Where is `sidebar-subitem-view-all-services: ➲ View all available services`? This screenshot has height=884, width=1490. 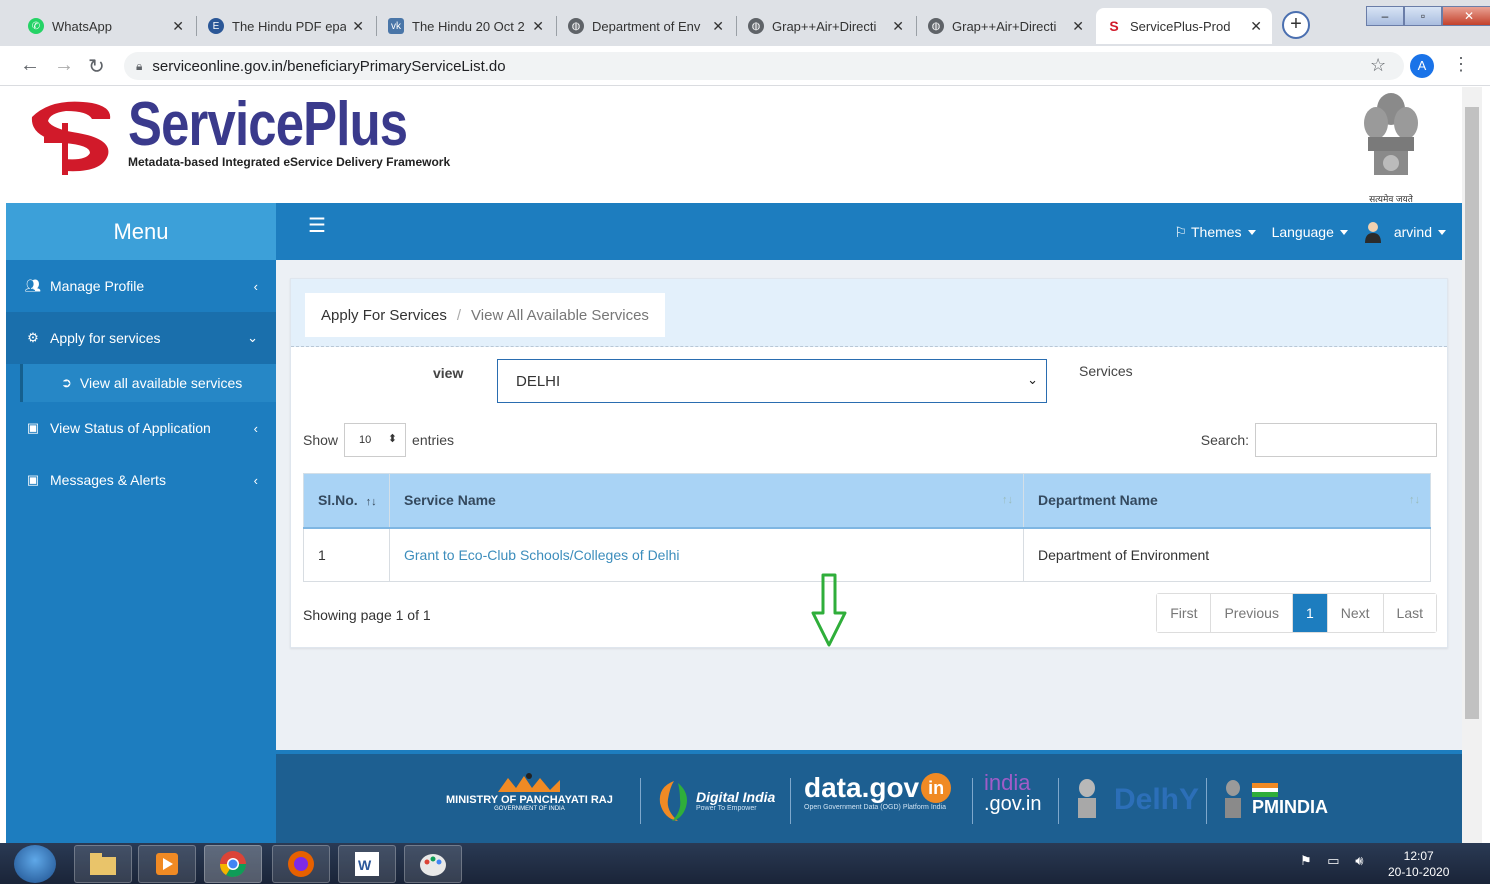
sidebar-subitem-view-all-services: ➲ View all available services is located at coordinates (148, 383).